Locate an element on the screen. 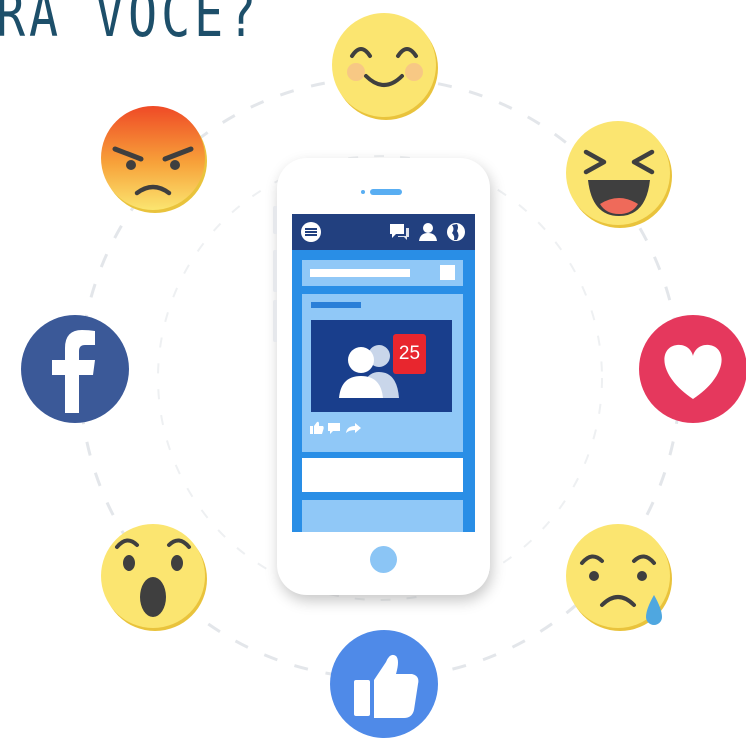 Image resolution: width=746 pixels, height=741 pixels. app-topbar is located at coordinates (383, 232).